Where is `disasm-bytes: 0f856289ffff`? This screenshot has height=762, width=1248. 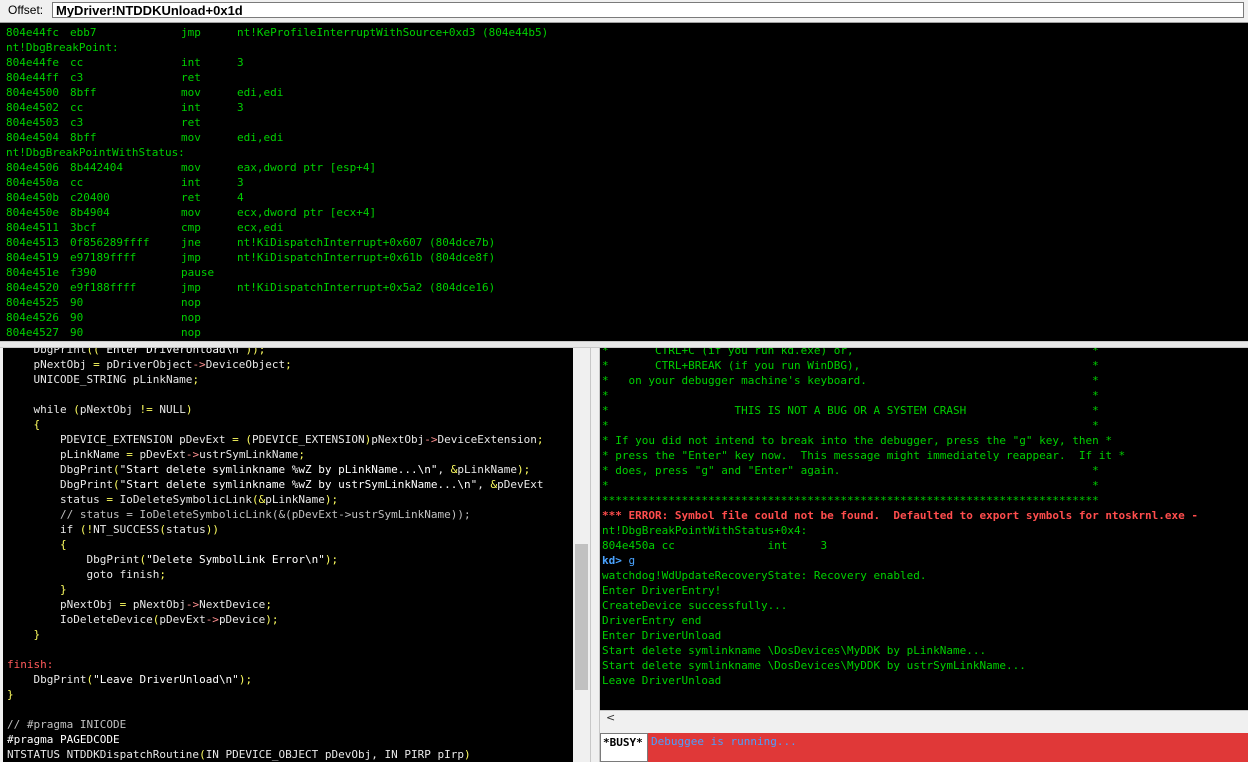 disasm-bytes: 0f856289ffff is located at coordinates (110, 242).